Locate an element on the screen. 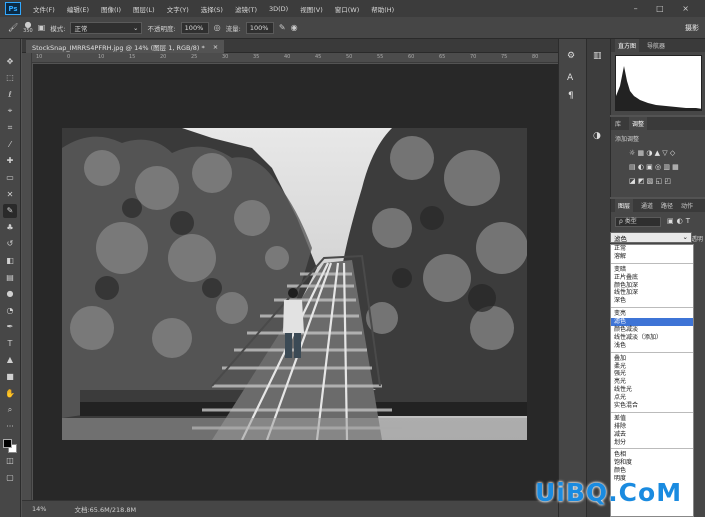  blend-mode-select: 滤色 ⌄ is located at coordinates (651, 237).